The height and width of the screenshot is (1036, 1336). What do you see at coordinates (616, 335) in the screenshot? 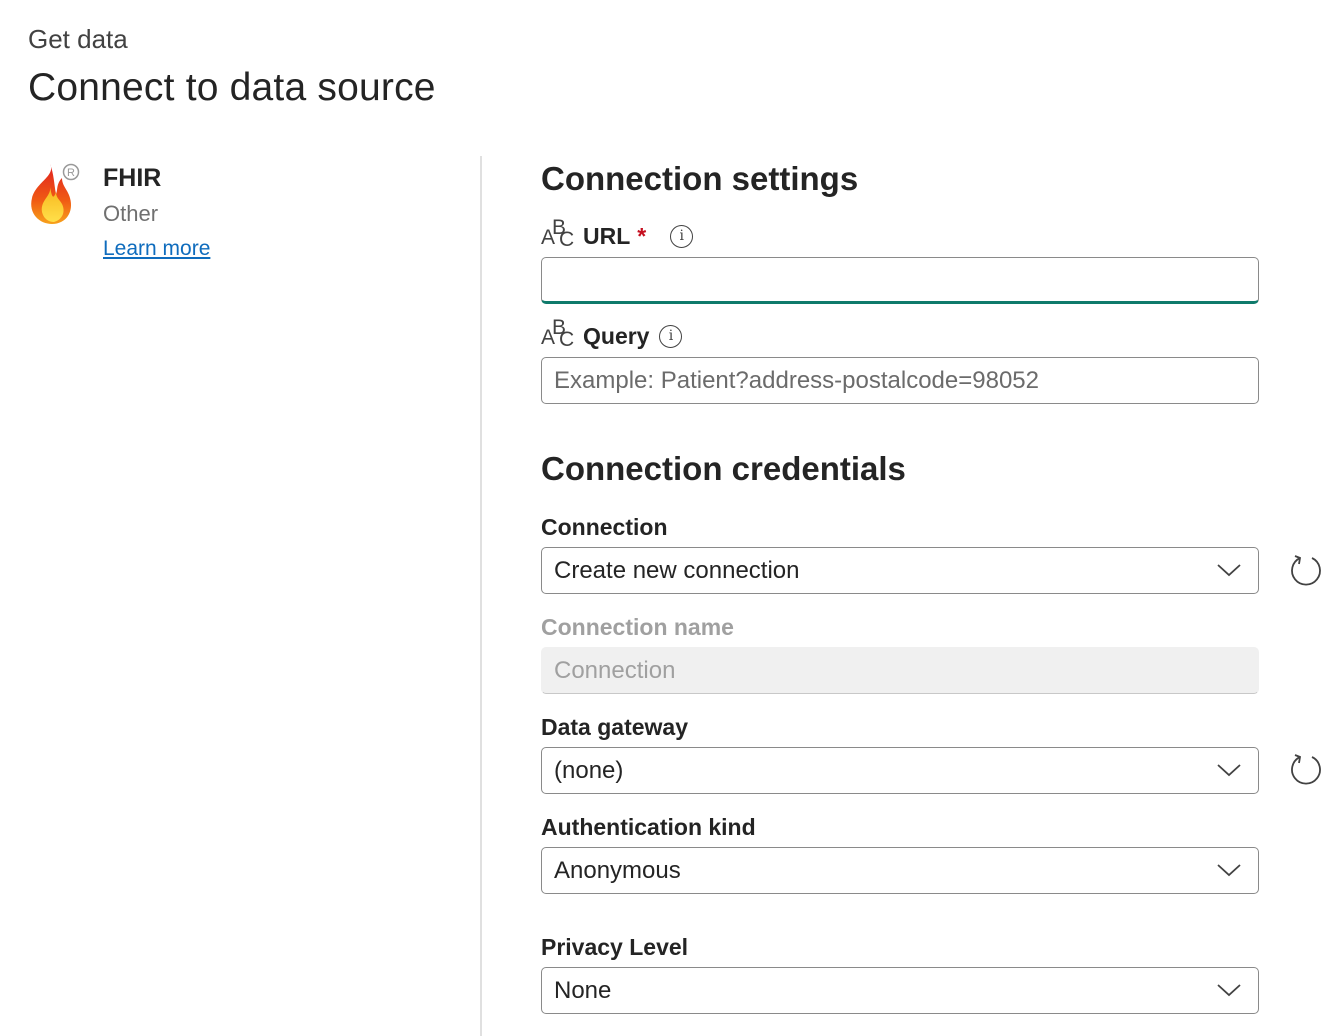
I see `query-label: Query` at bounding box center [616, 335].